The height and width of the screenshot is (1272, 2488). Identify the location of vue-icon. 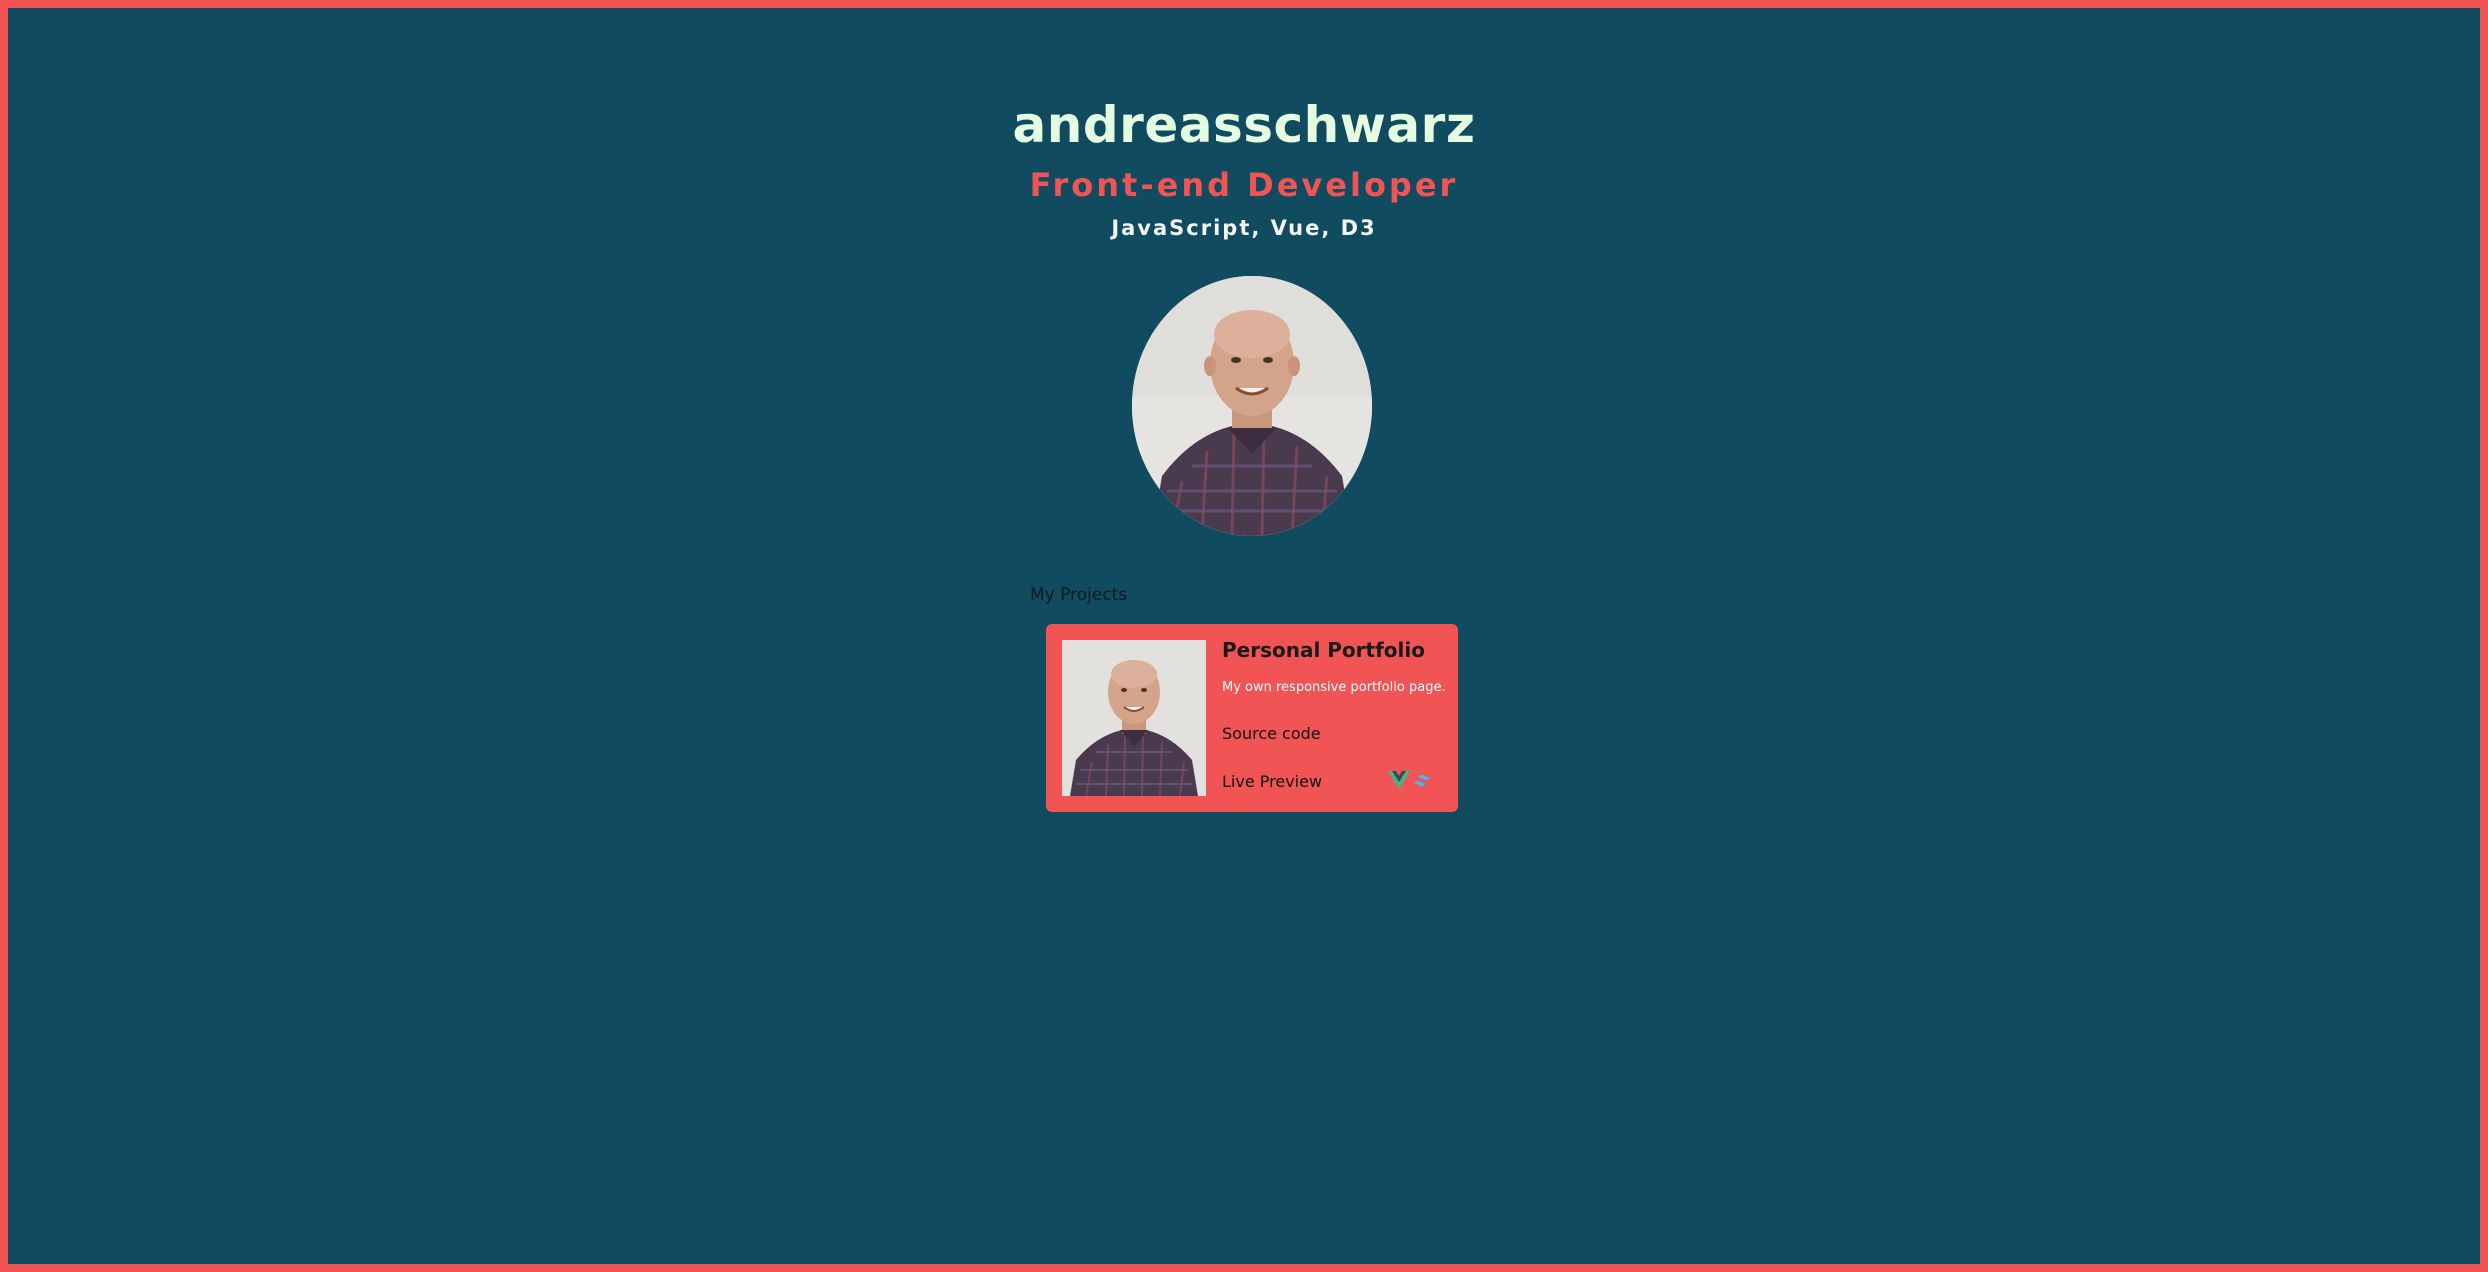
(1399, 780).